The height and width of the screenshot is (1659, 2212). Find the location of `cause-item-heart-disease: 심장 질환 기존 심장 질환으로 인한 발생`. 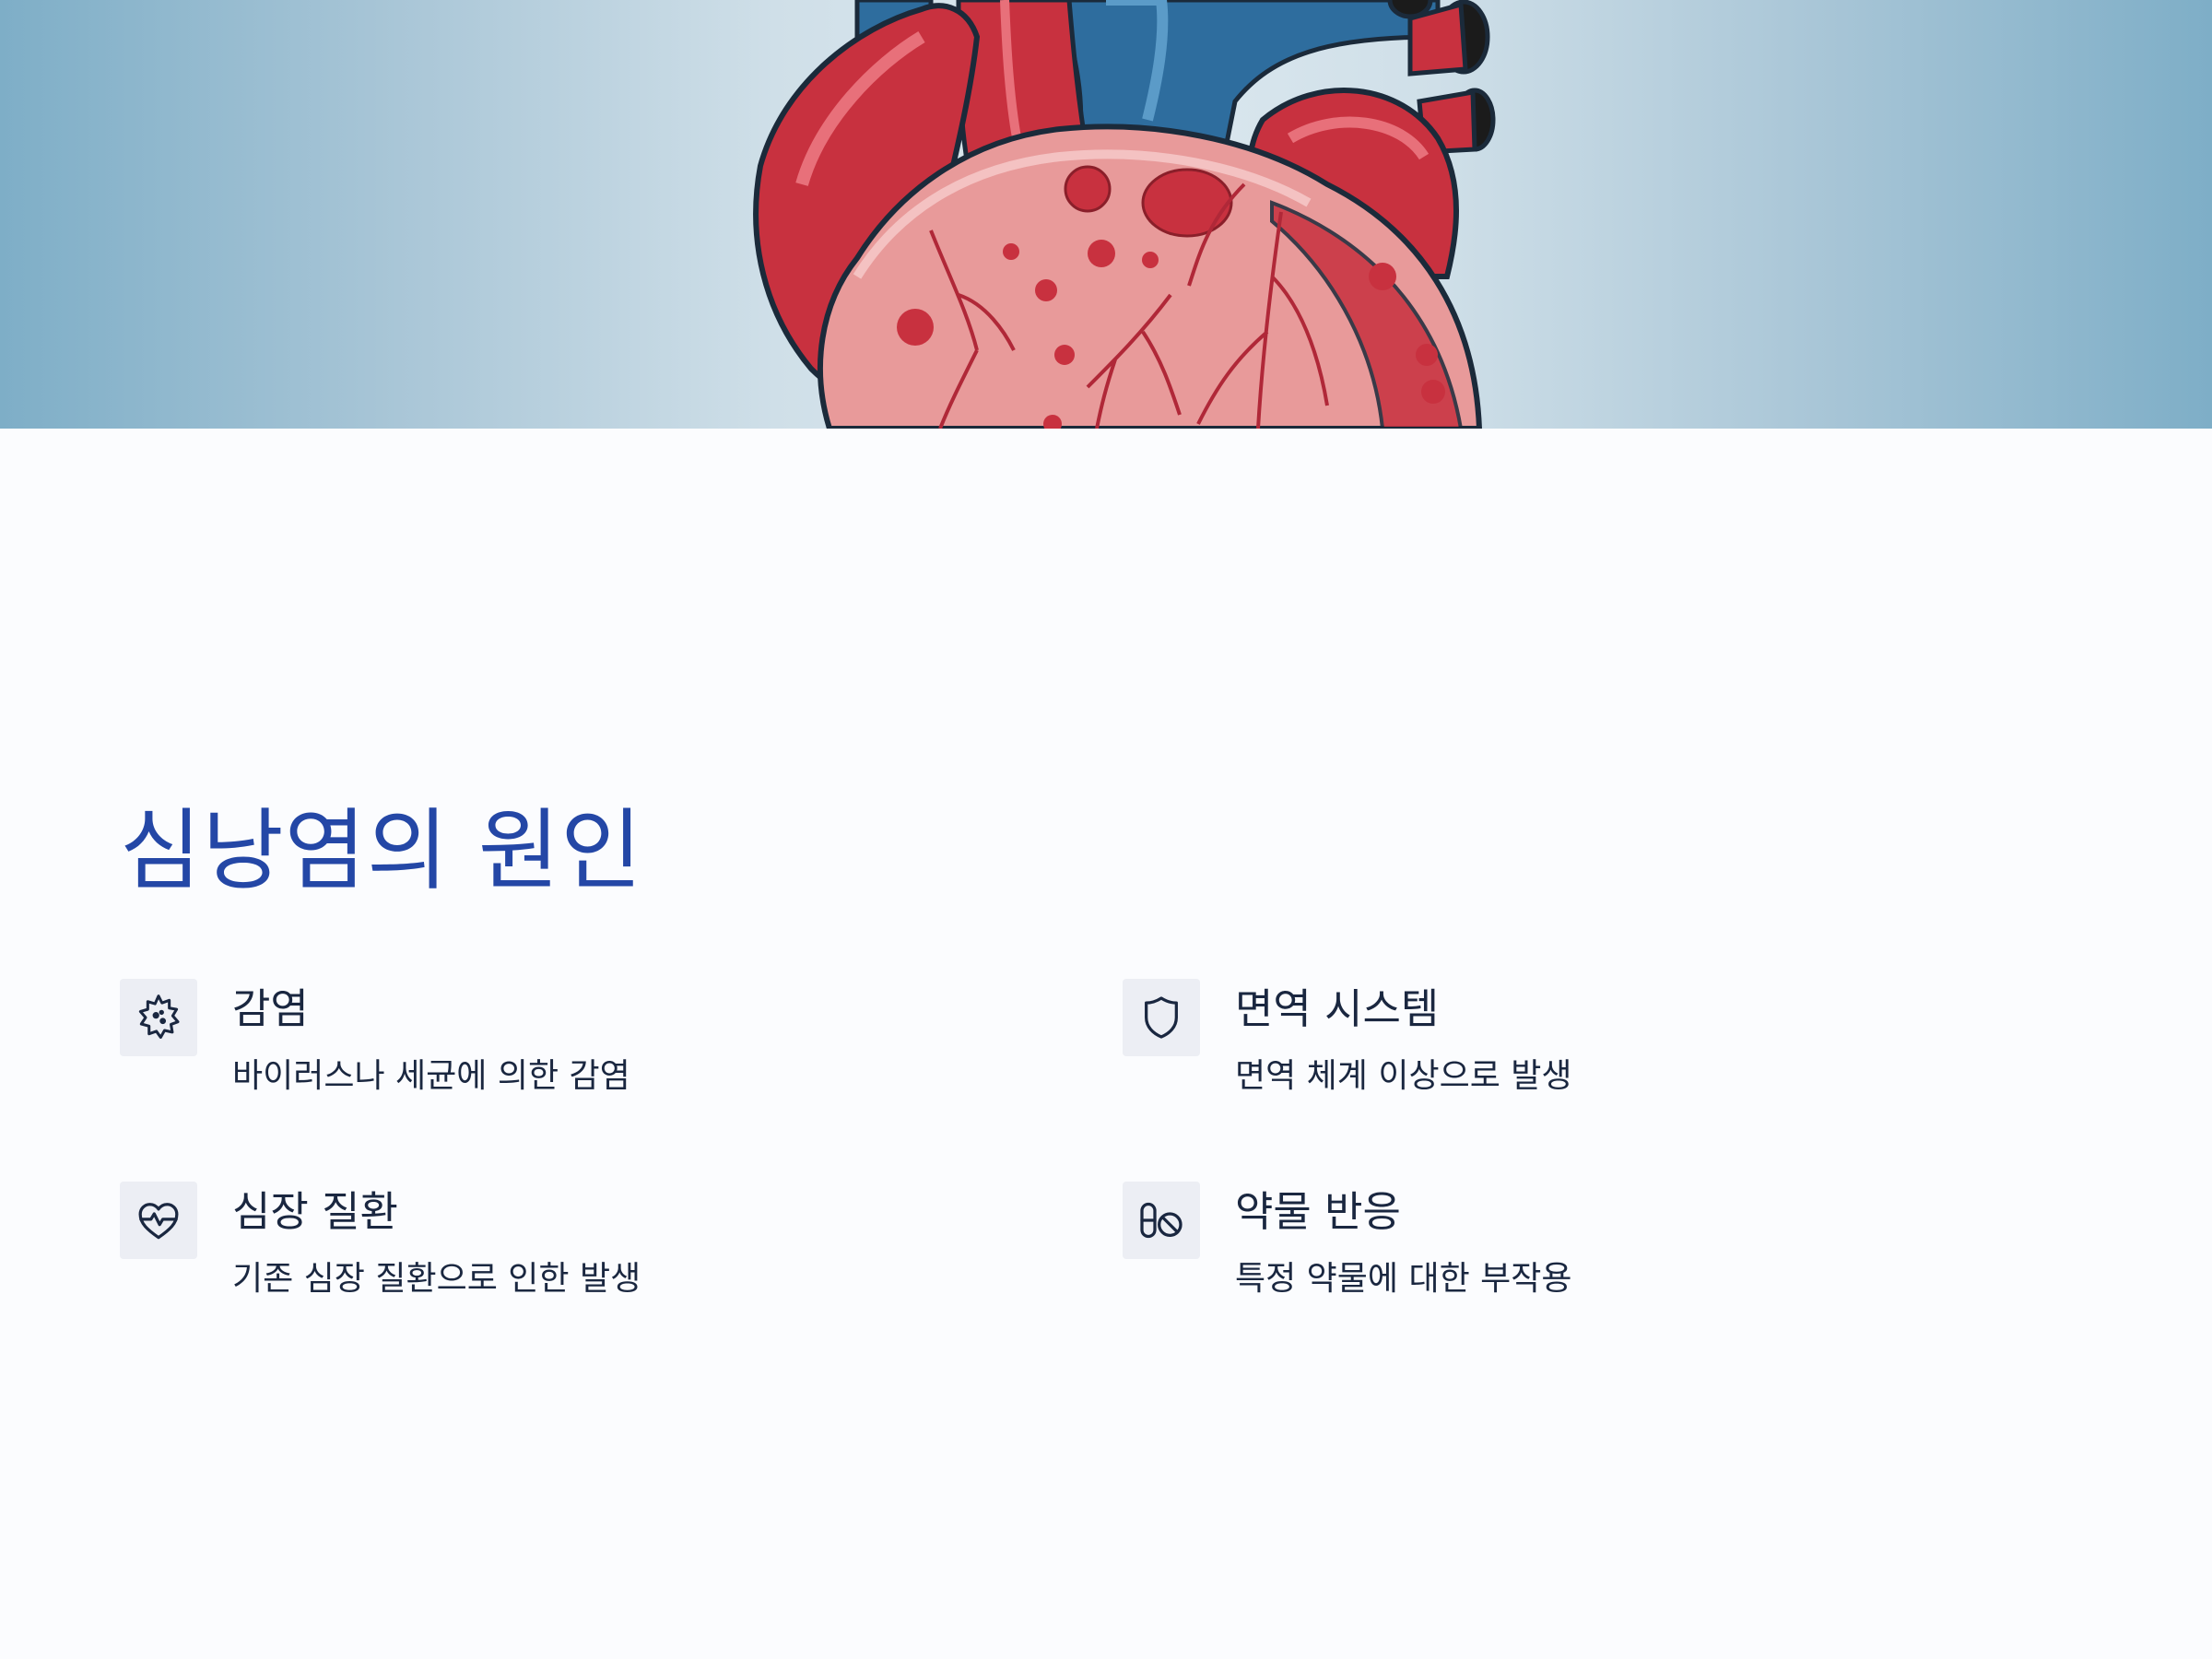

cause-item-heart-disease: 심장 질환 기존 심장 질환으로 인한 발생 is located at coordinates (571, 1251).